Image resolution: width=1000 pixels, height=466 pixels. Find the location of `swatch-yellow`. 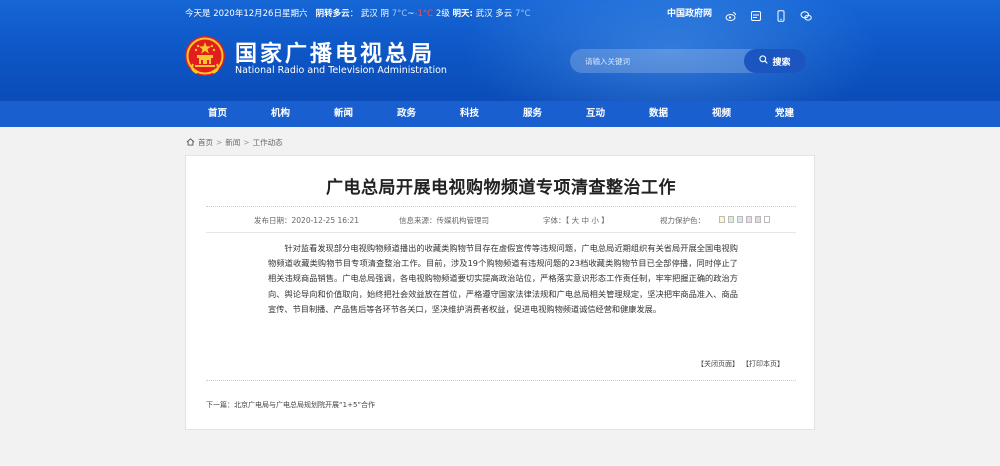

swatch-yellow is located at coordinates (722, 219).